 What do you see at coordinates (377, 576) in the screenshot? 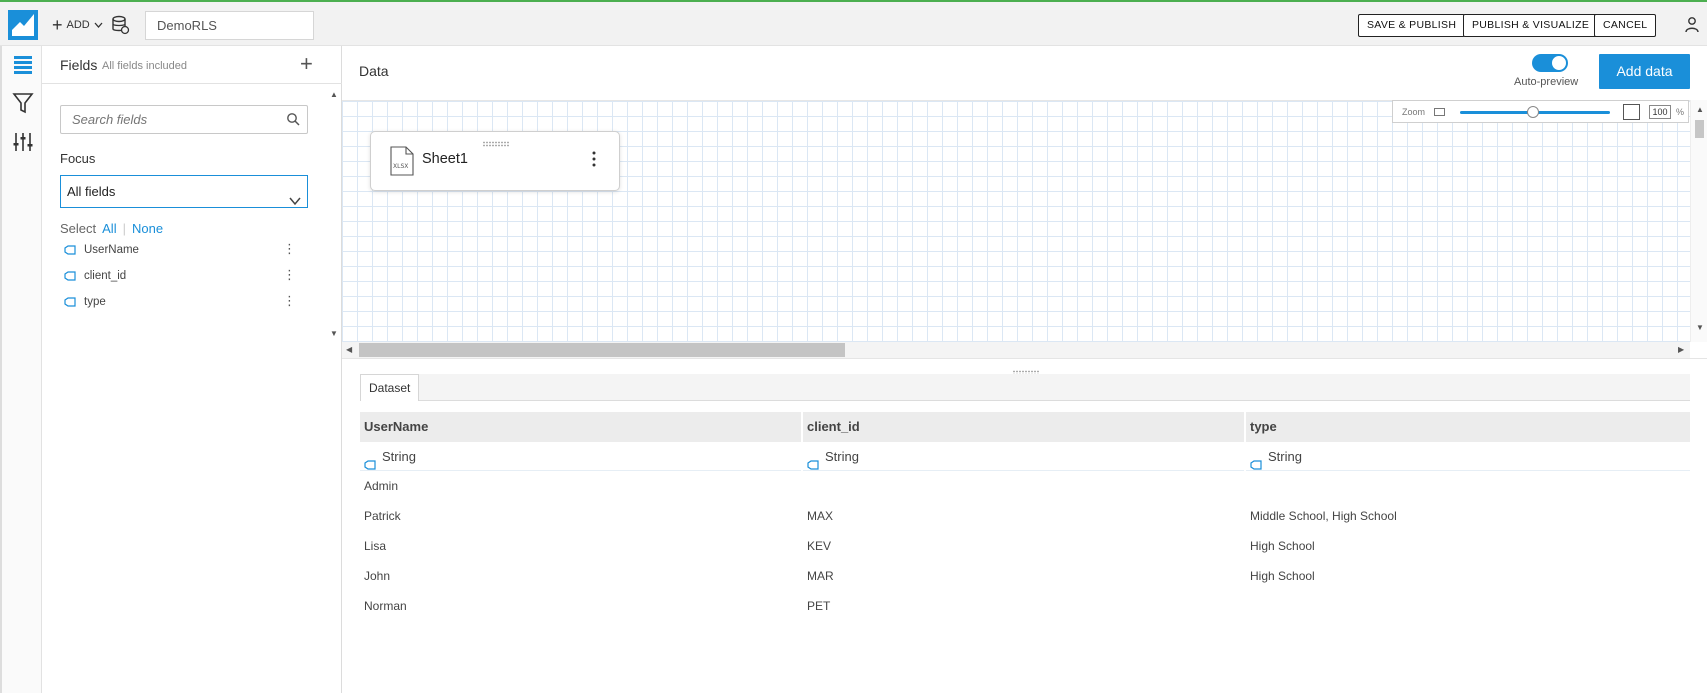
I see `table-cell: John` at bounding box center [377, 576].